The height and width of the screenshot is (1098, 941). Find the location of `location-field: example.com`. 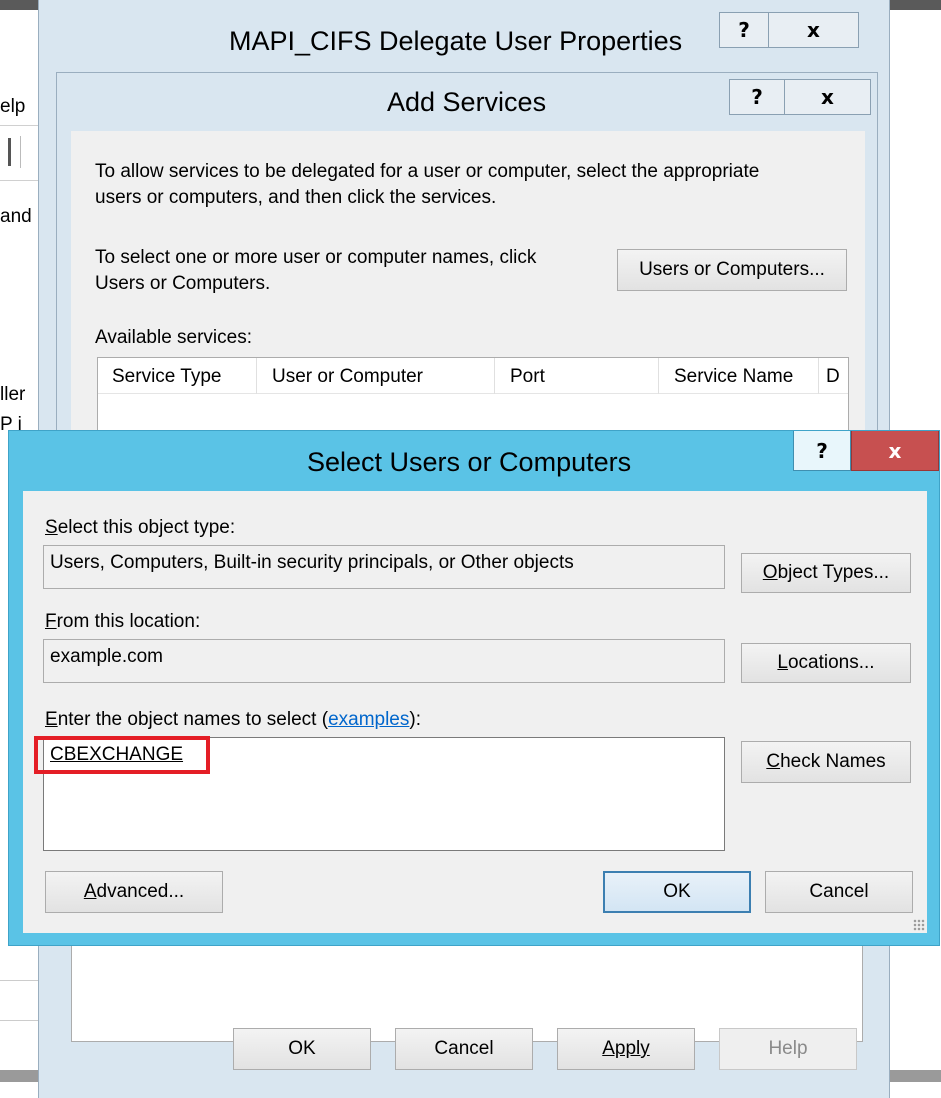

location-field: example.com is located at coordinates (384, 661).